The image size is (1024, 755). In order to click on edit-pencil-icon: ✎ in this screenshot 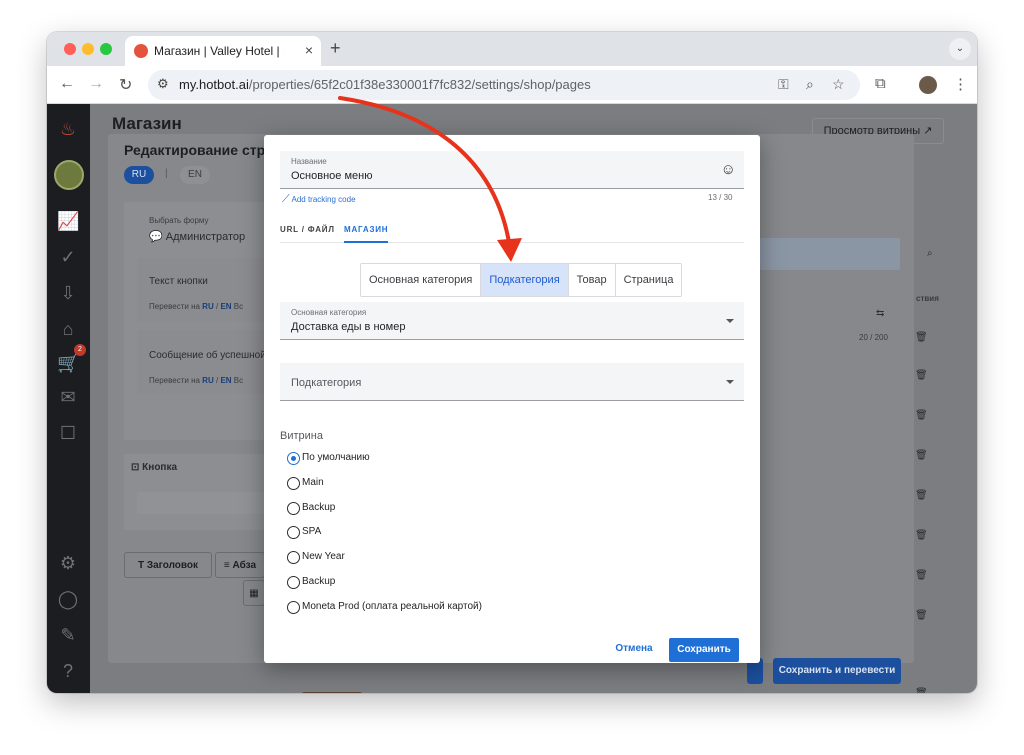, I will do `click(68, 635)`.